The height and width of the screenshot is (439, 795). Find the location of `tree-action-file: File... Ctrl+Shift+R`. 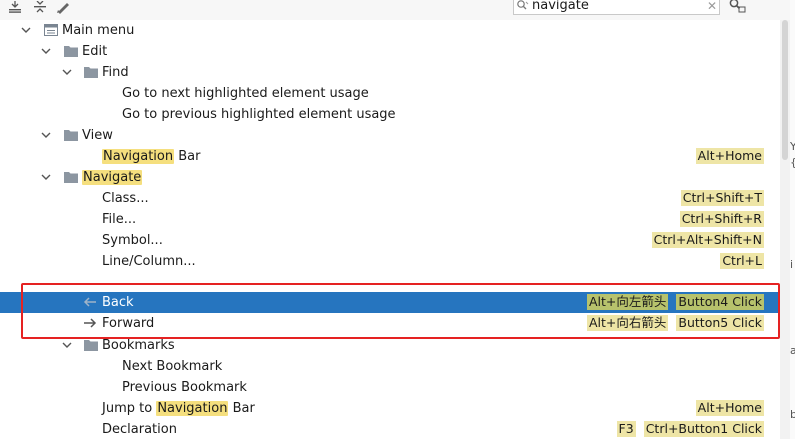

tree-action-file: File... Ctrl+Shift+R is located at coordinates (390, 219).